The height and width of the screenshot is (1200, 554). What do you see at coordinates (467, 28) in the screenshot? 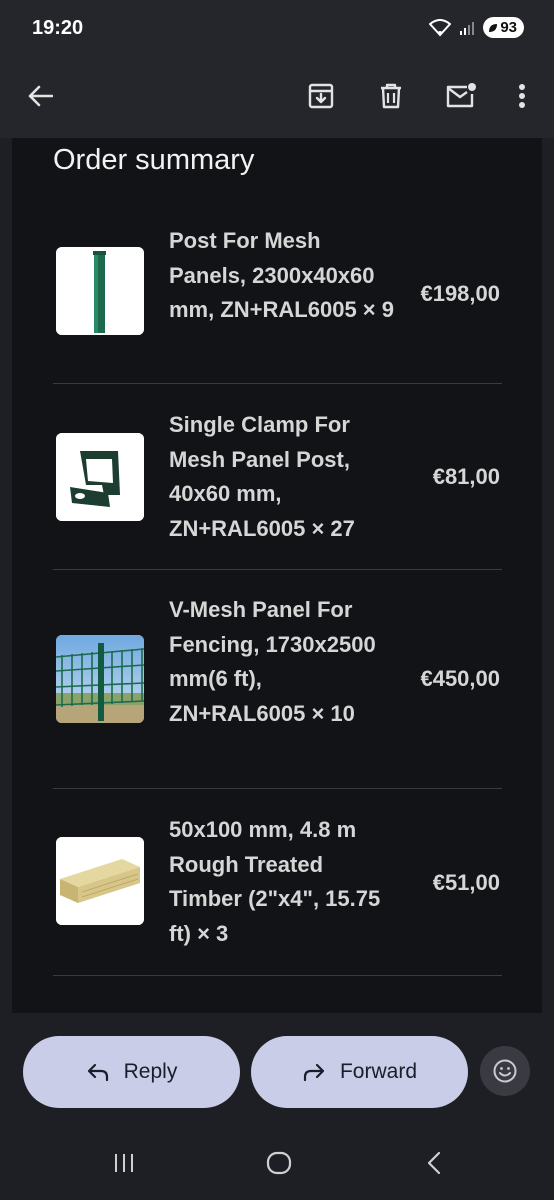
I see `signal-icon` at bounding box center [467, 28].